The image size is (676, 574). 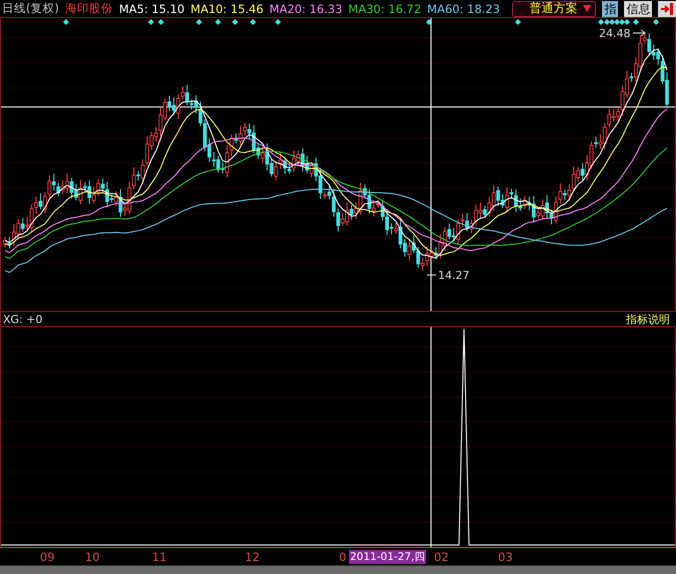 I want to click on caret-icon, so click(x=587, y=8).